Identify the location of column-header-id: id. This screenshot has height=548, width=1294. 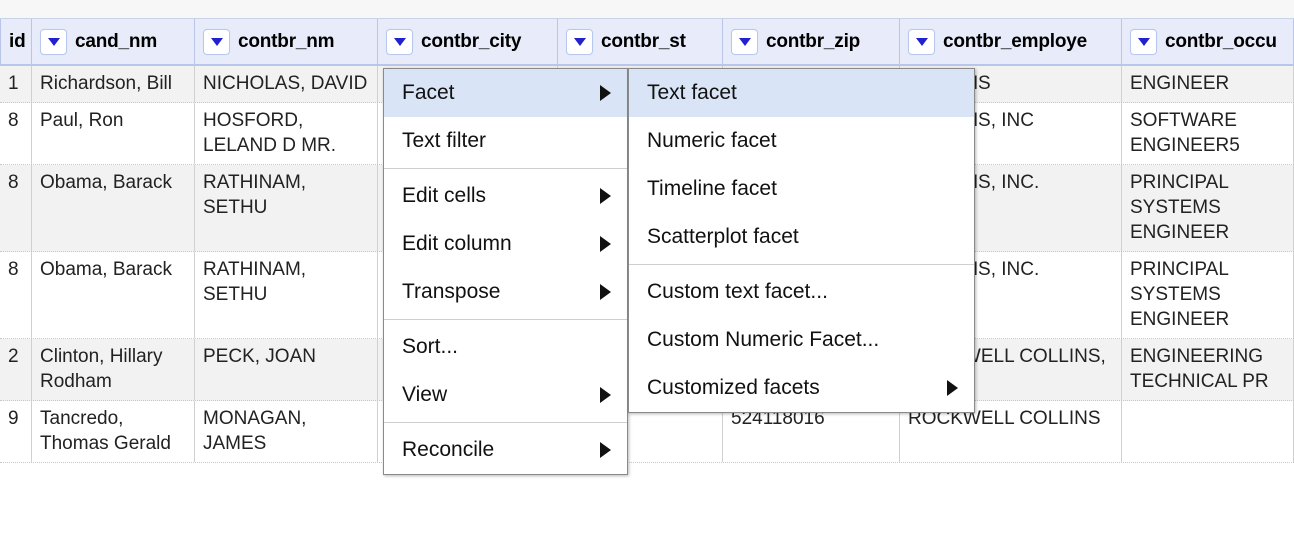
(16, 41).